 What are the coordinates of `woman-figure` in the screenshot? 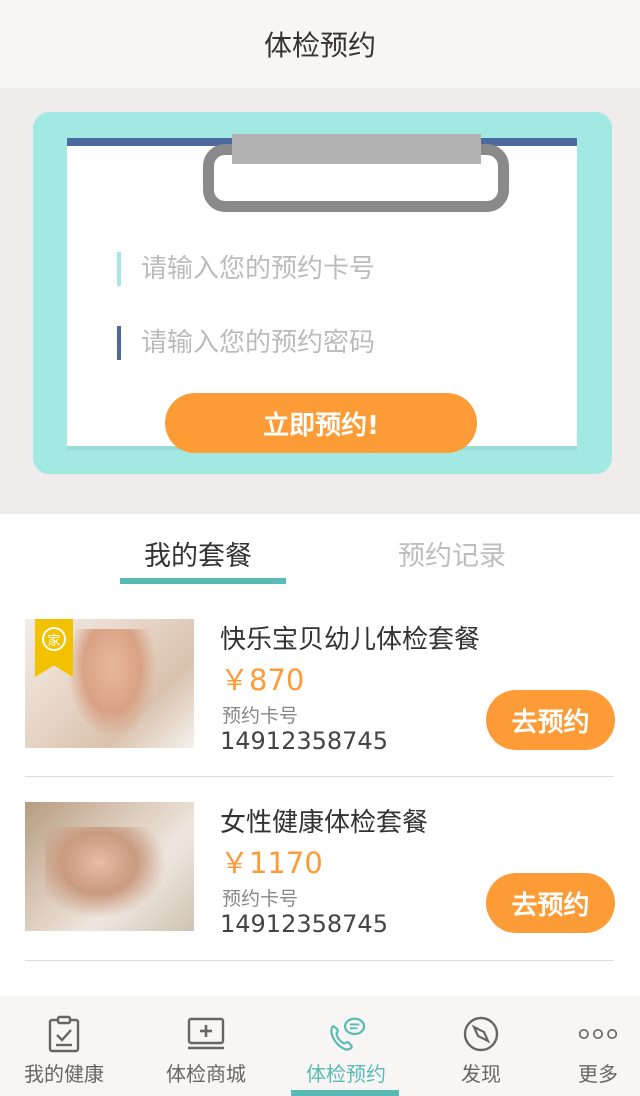 It's located at (105, 872).